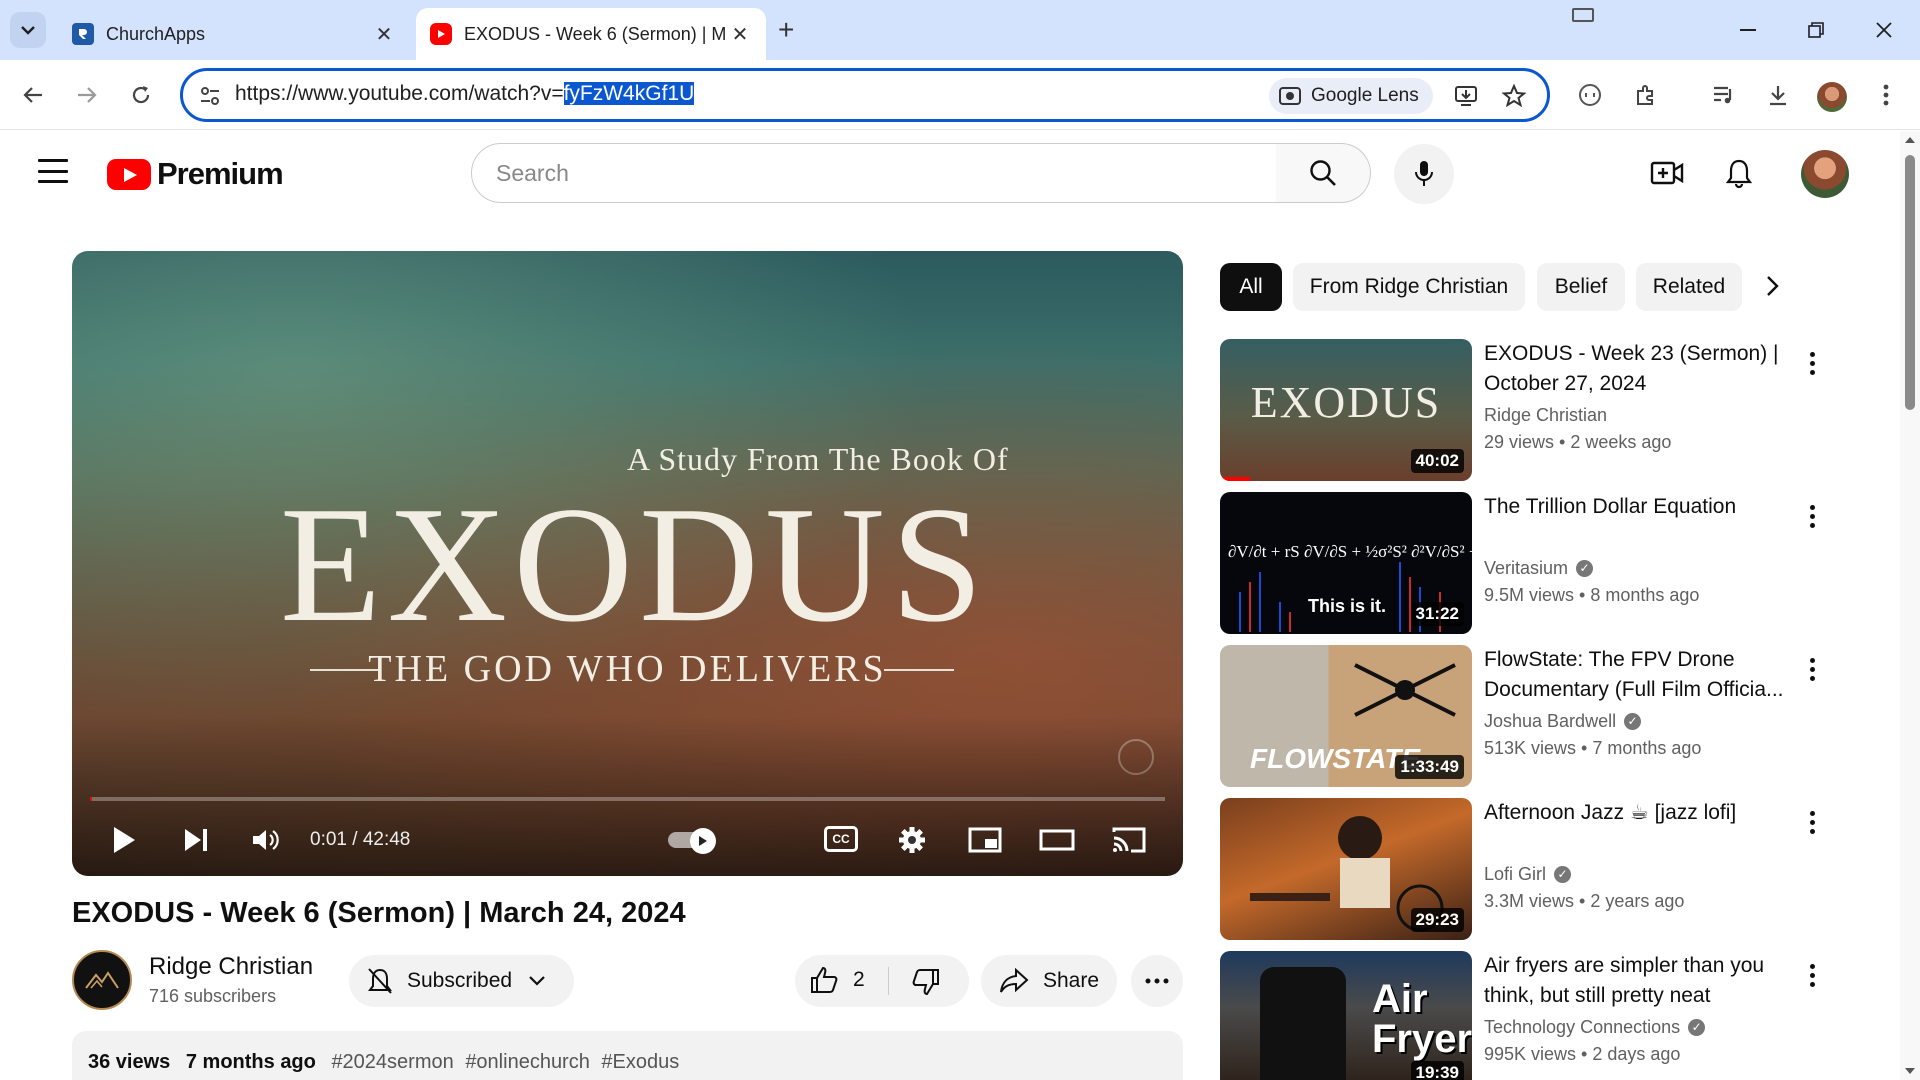 The width and height of the screenshot is (1920, 1080). I want to click on tab-churchapps: ChurchApps ✕, so click(234, 34).